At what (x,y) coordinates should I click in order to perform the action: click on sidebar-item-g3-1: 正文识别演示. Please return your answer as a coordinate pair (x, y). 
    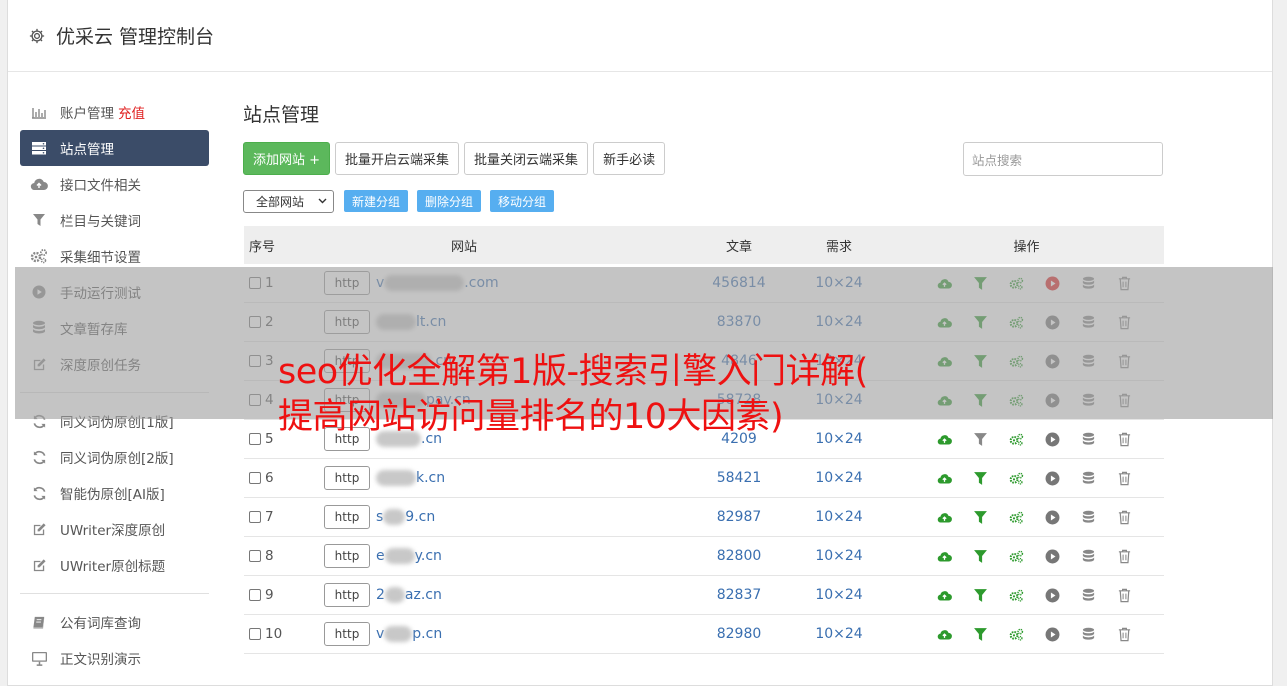
    Looking at the image, I should click on (114, 658).